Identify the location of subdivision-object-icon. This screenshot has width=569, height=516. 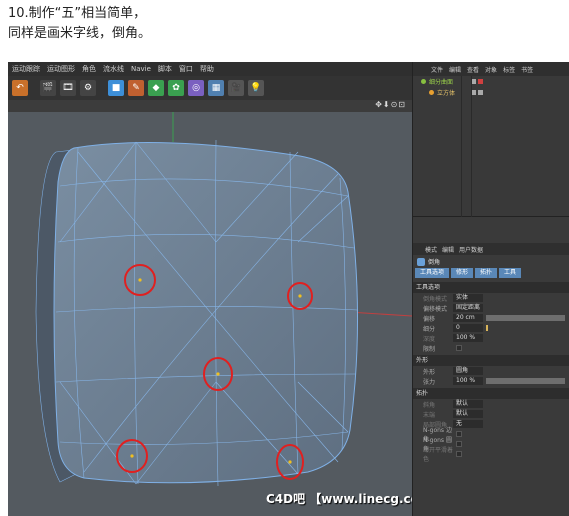
(423, 81).